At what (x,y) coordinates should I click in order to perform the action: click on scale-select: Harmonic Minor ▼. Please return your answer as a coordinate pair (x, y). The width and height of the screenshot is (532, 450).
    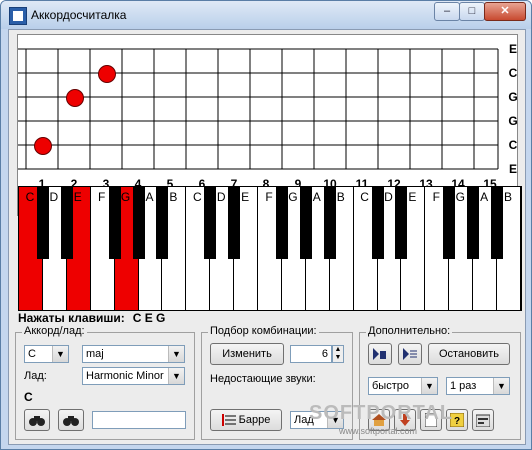
    Looking at the image, I should click on (133, 376).